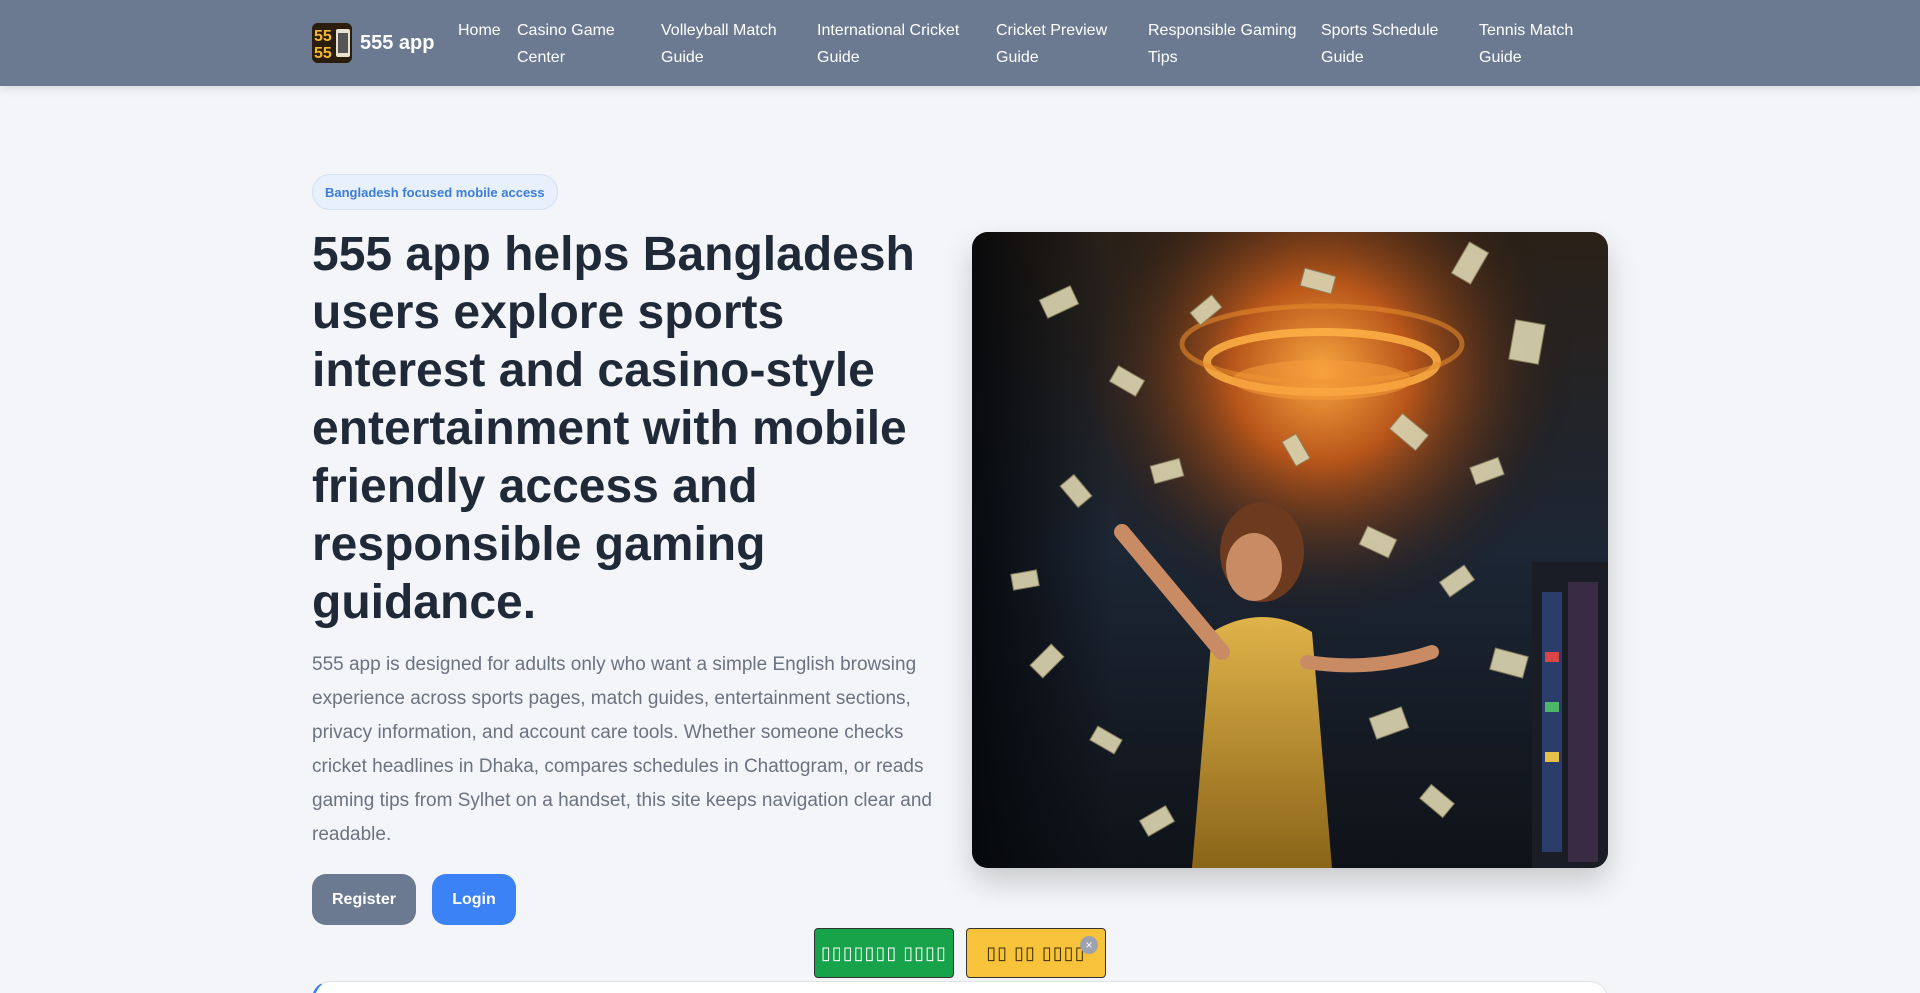 Image resolution: width=1920 pixels, height=993 pixels. I want to click on nav-international-cricket-guide: International Cricket Guide, so click(898, 44).